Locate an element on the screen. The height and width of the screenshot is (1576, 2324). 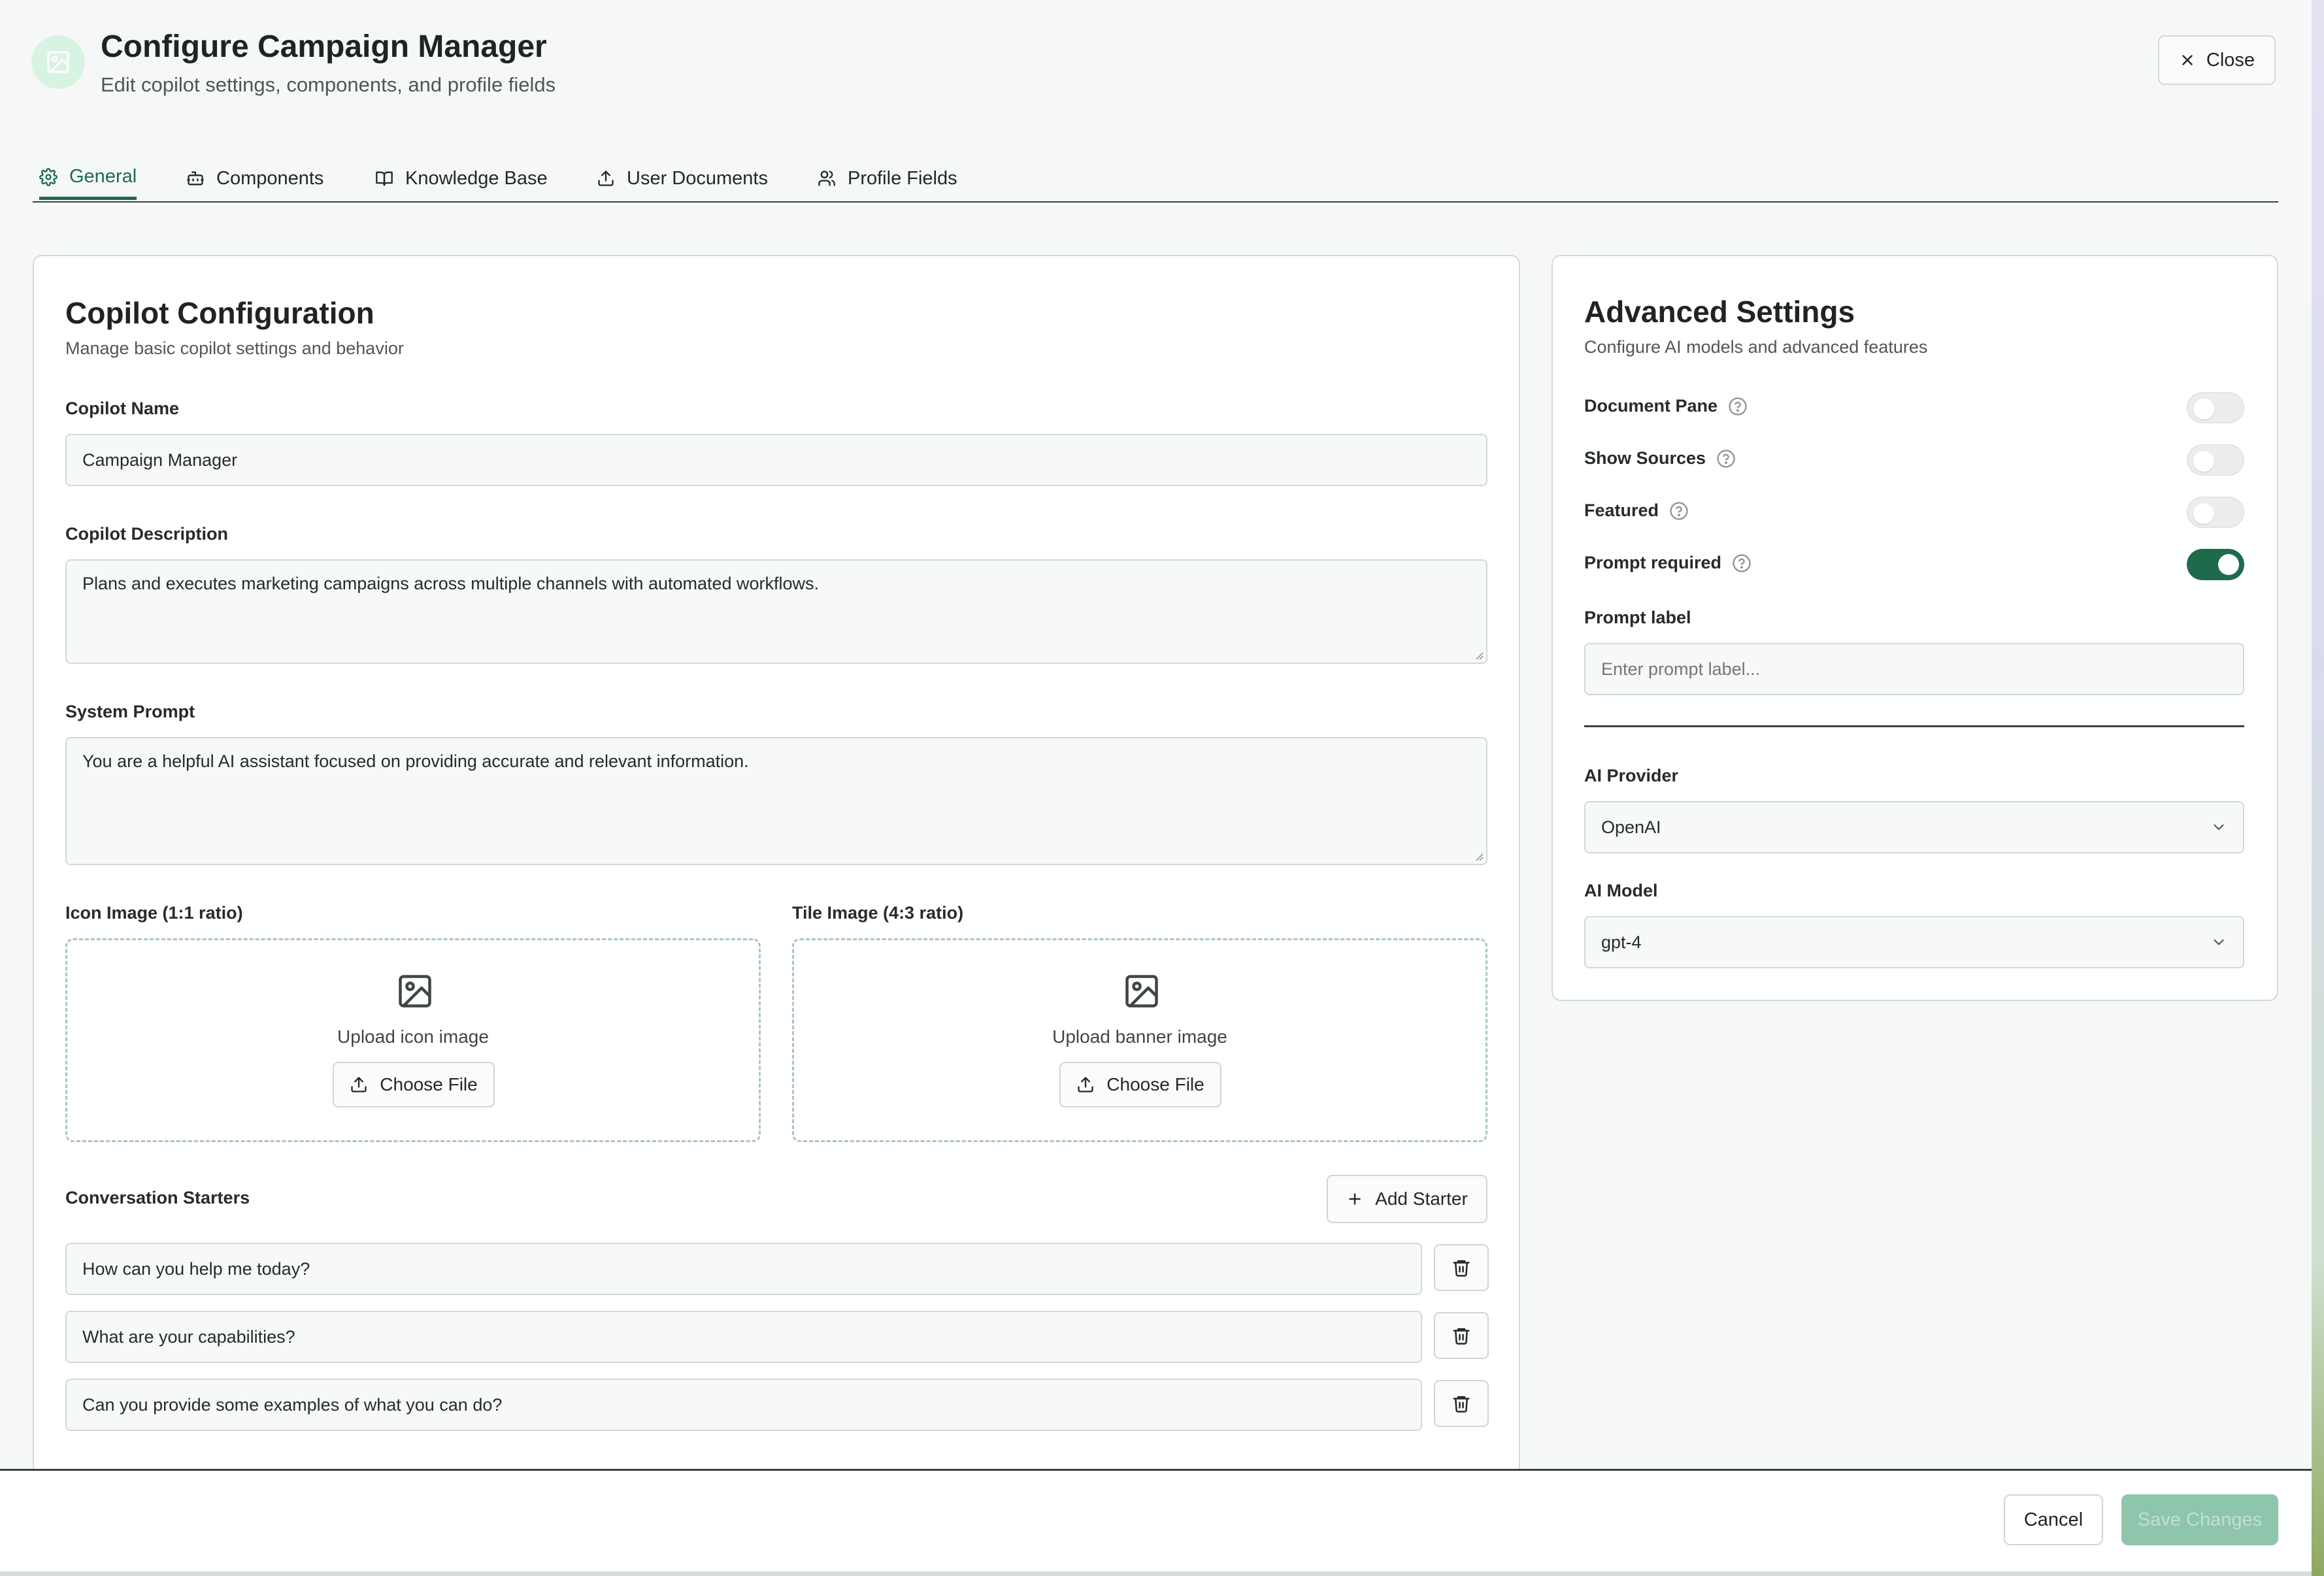
copilot-avatar is located at coordinates (58, 62).